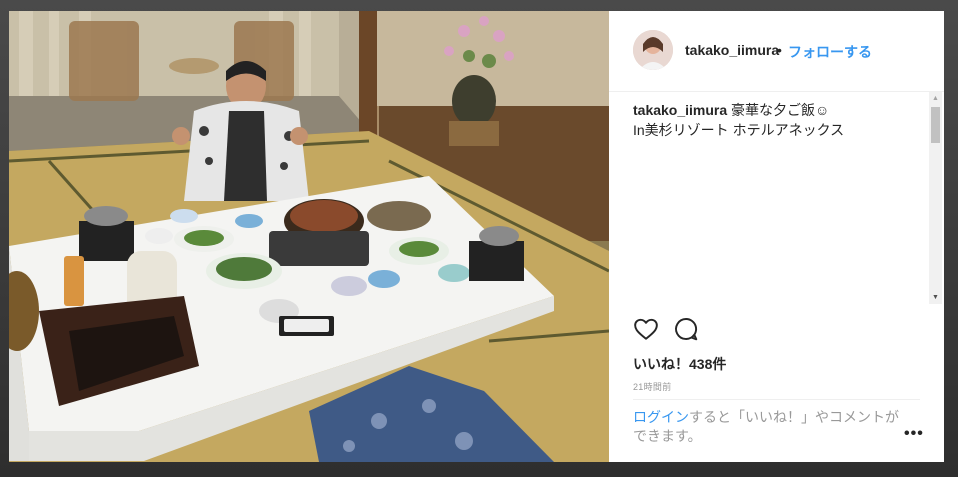  Describe the element at coordinates (935, 297) in the screenshot. I see `scroll-down-arrow-icon: ▼` at that location.